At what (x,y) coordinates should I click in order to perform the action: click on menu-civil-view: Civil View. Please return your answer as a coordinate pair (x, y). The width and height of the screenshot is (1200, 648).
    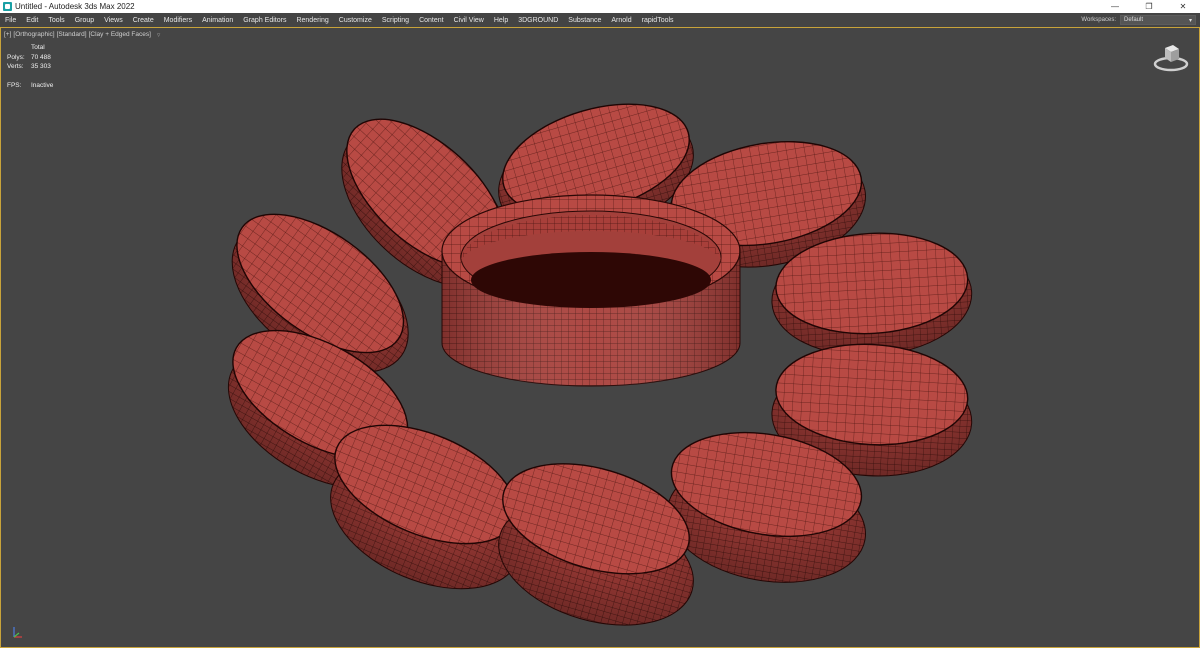
    Looking at the image, I should click on (469, 20).